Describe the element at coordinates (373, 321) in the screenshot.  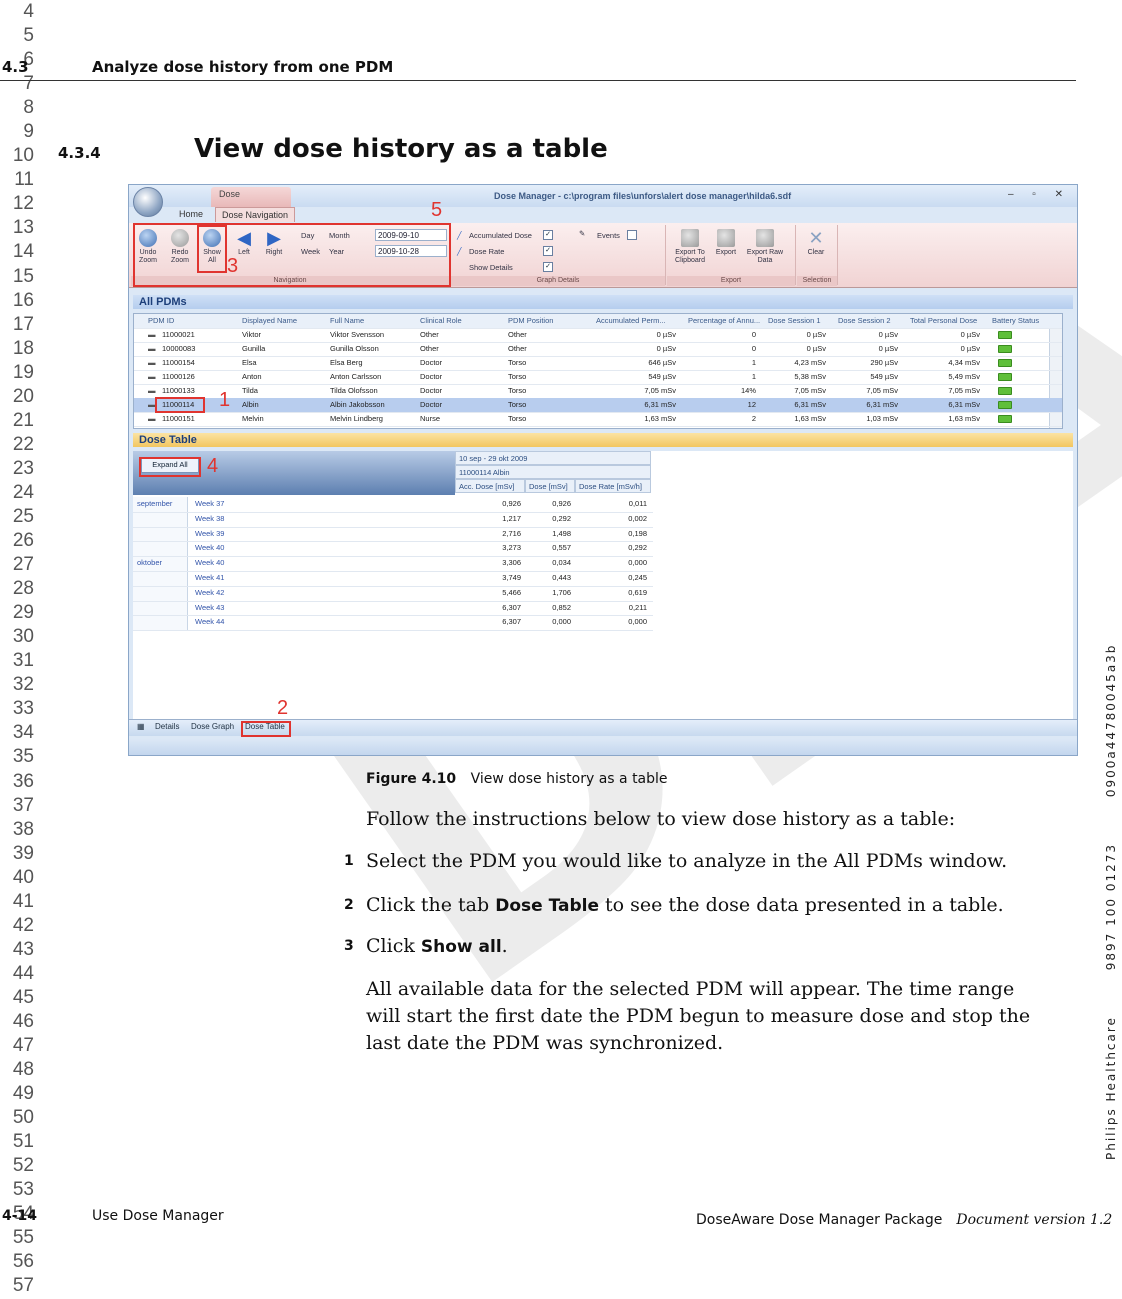
I see `pdm-column-header: Full Name` at that location.